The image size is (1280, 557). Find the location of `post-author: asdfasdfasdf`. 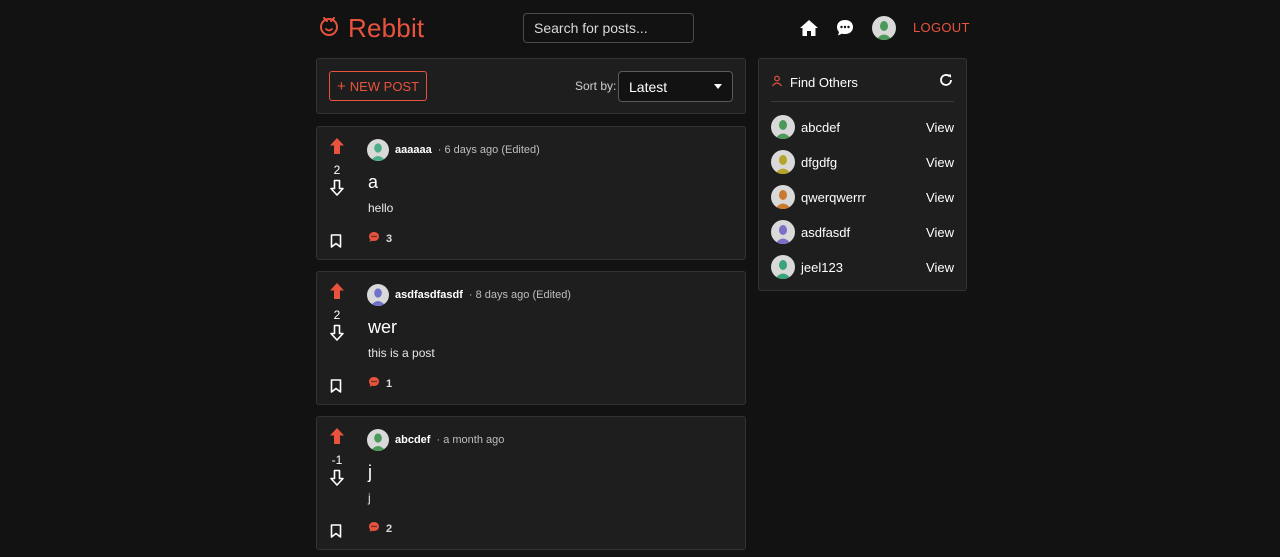

post-author: asdfasdfasdf is located at coordinates (429, 295).